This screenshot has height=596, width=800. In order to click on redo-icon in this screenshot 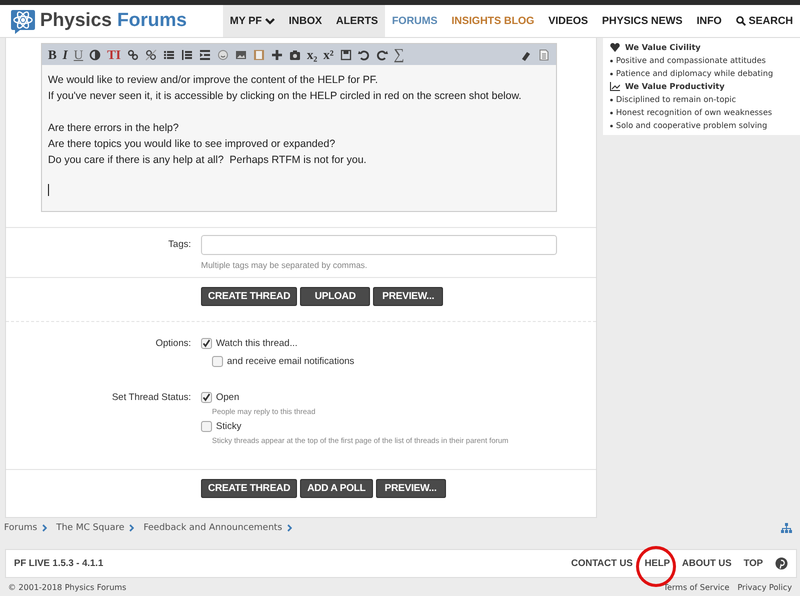, I will do `click(382, 54)`.